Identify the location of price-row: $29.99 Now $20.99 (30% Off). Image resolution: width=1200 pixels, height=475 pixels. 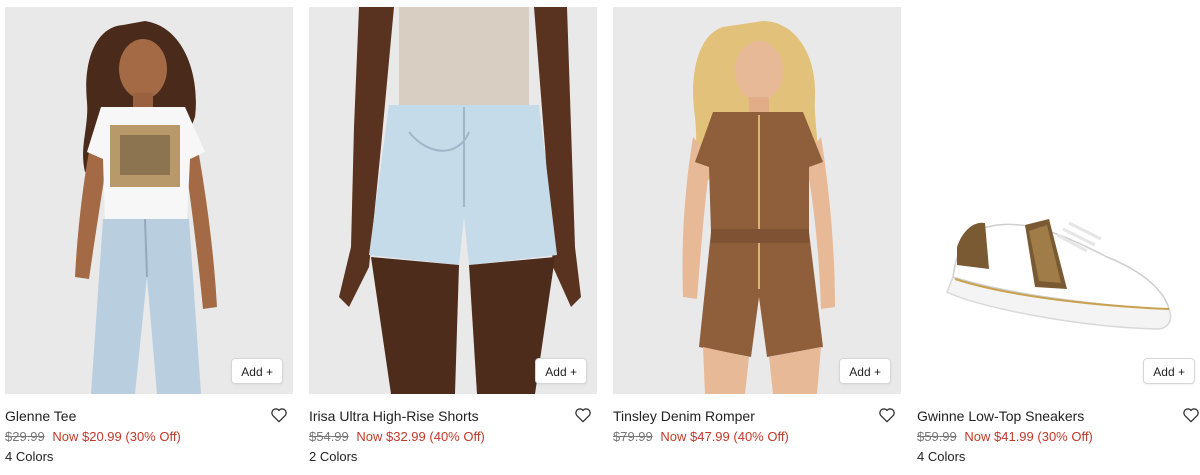
(149, 437).